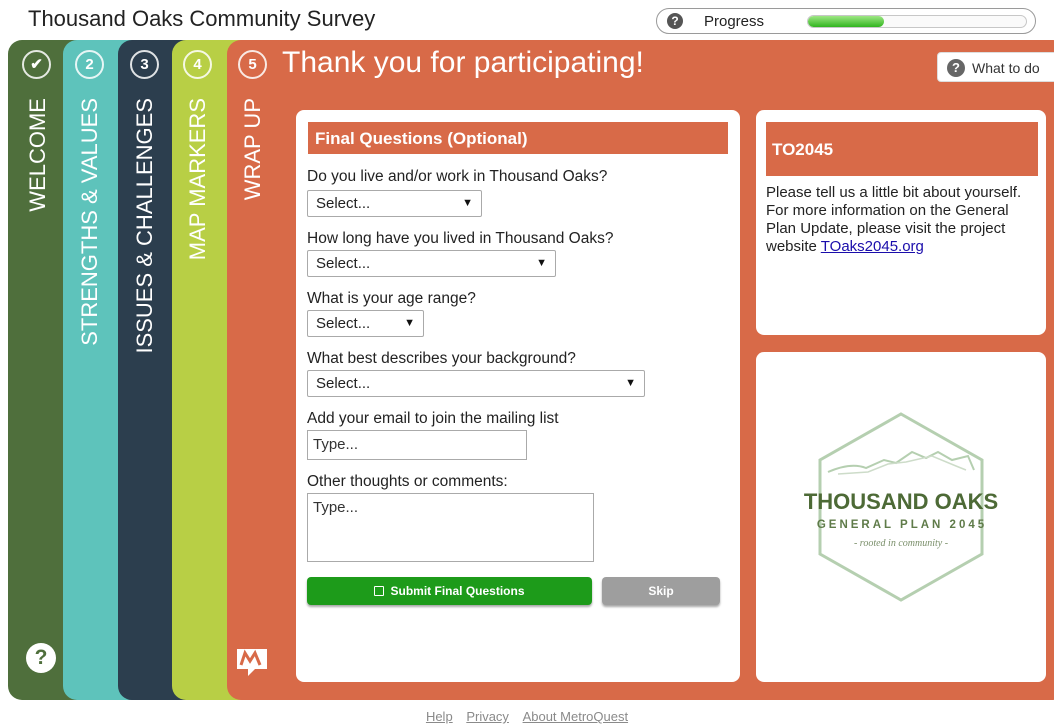 This screenshot has width=1054, height=726. What do you see at coordinates (252, 64) in the screenshot?
I see `tab-number: 5` at bounding box center [252, 64].